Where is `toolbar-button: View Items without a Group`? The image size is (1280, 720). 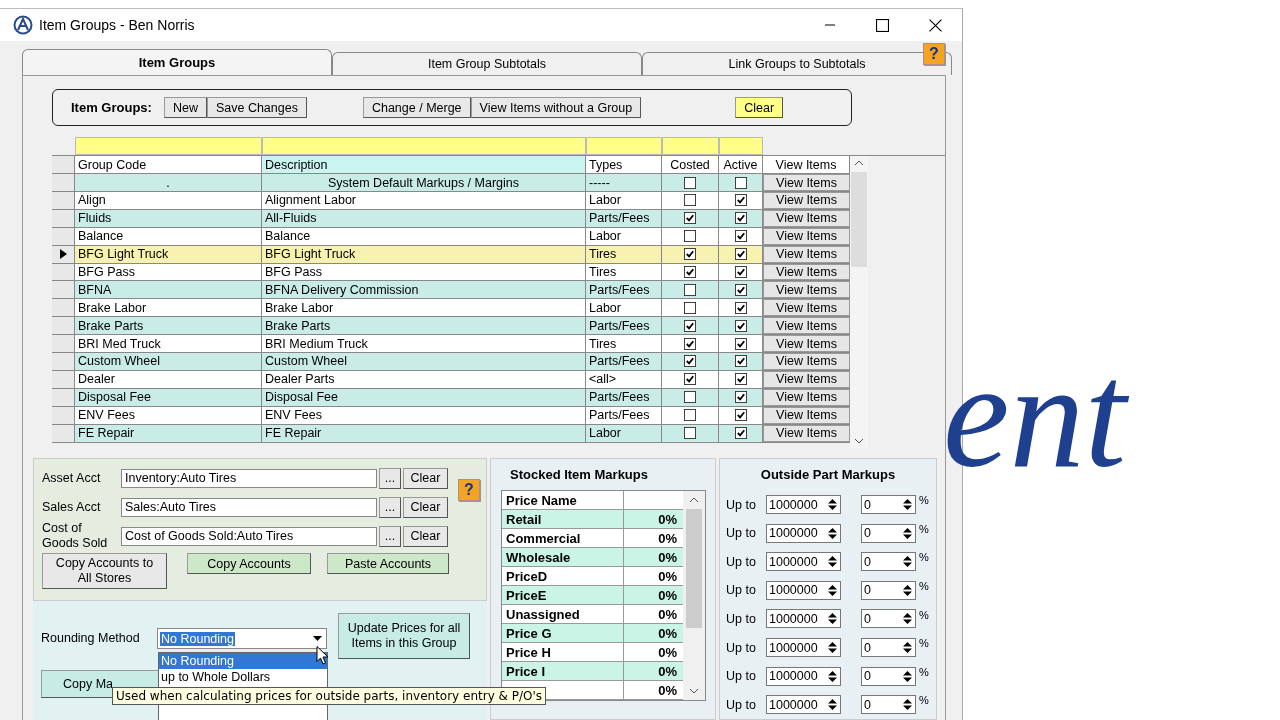 toolbar-button: View Items without a Group is located at coordinates (556, 108).